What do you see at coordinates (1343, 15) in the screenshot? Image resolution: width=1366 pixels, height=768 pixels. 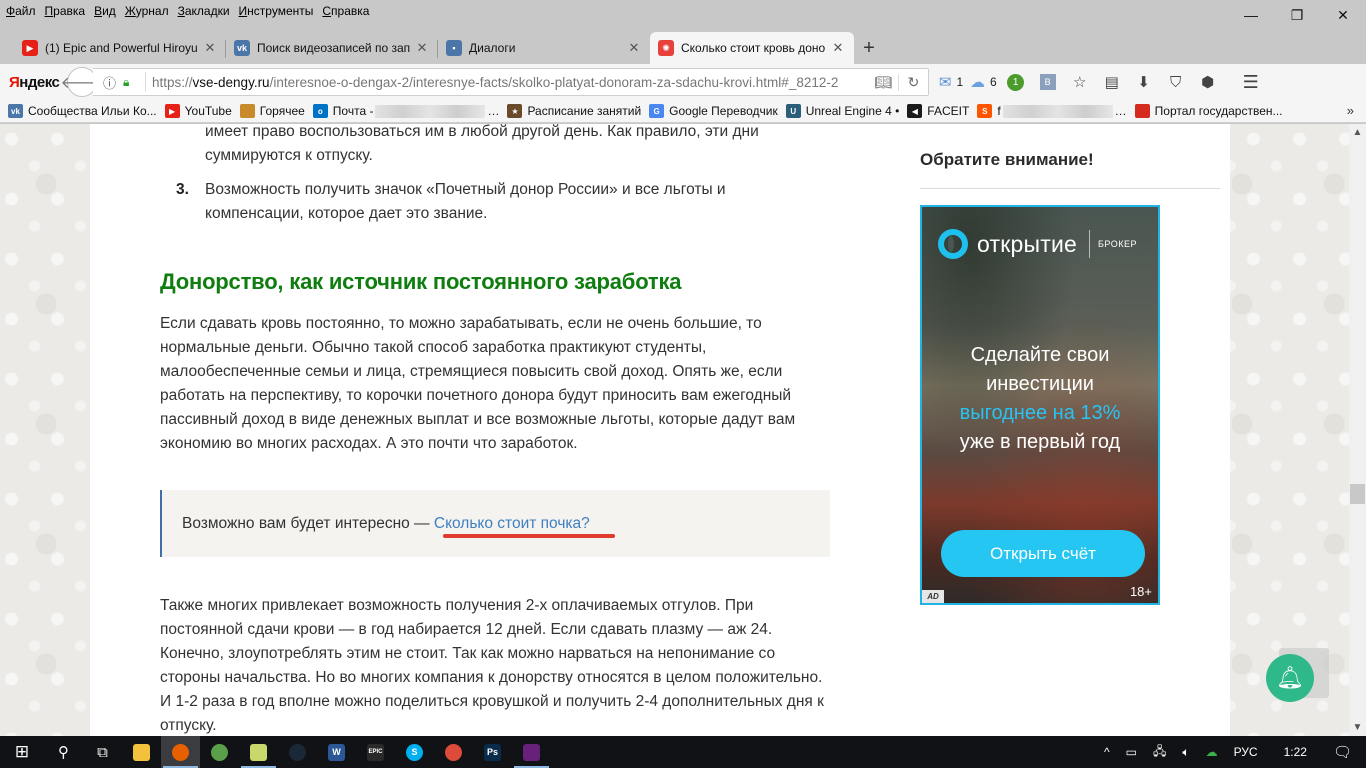 I see `close-window-button: ✕` at bounding box center [1343, 15].